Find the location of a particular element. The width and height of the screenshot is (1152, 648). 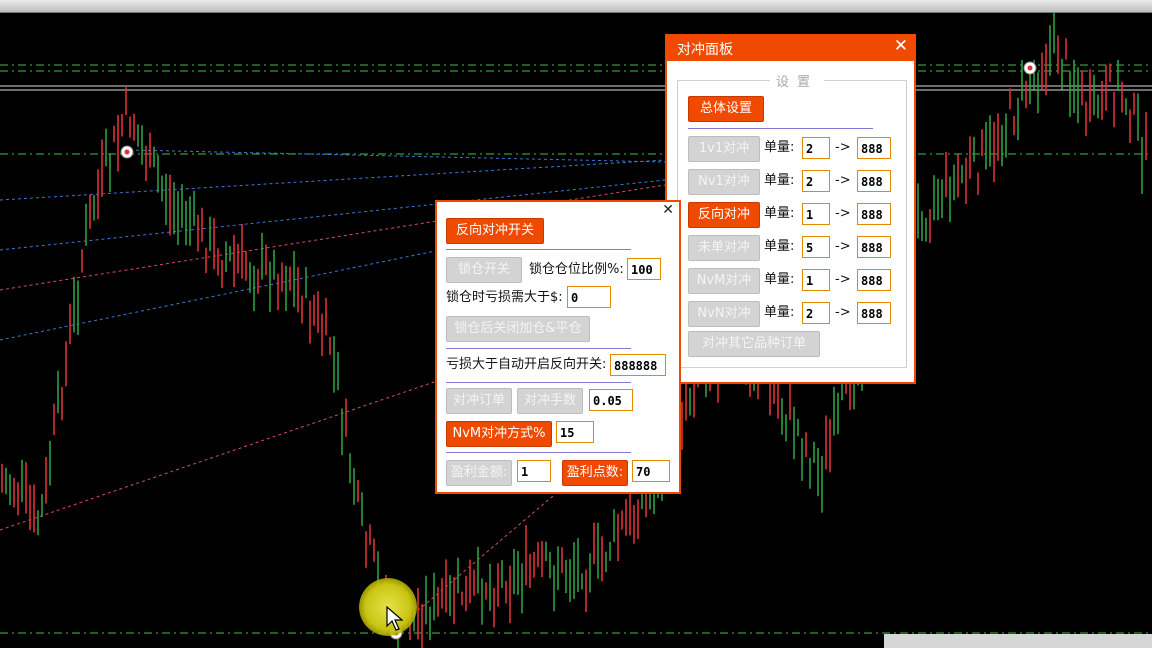

settings-group-title: 设置 is located at coordinates (797, 80).